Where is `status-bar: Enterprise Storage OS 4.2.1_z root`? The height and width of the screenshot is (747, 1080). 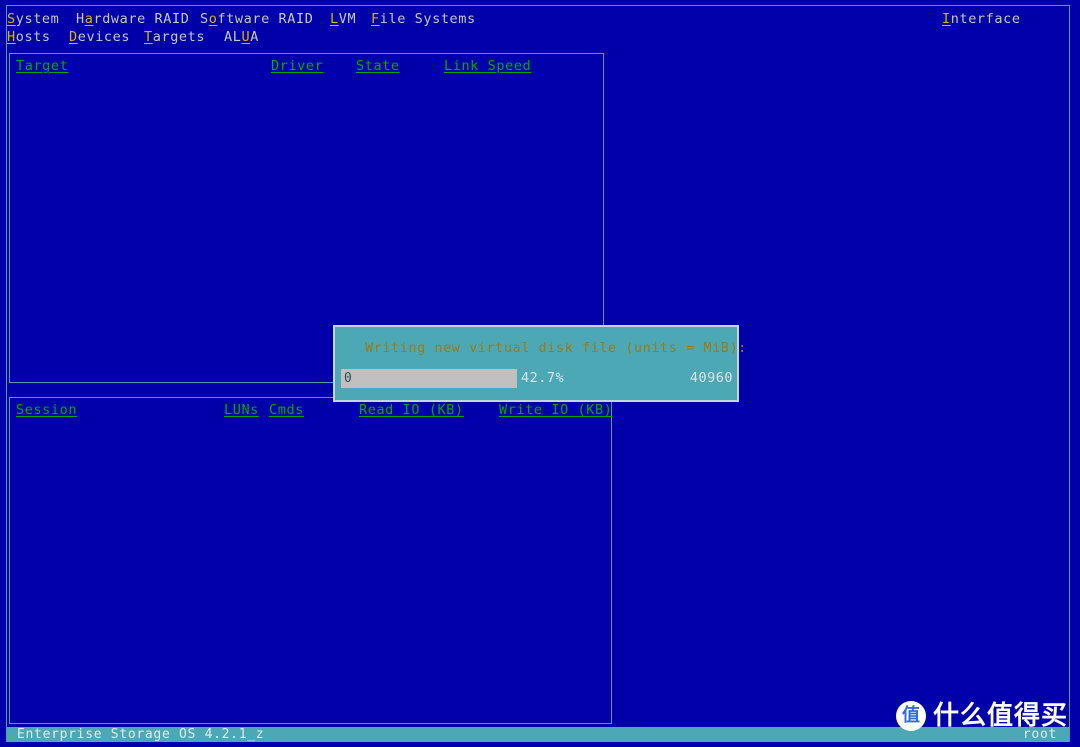 status-bar: Enterprise Storage OS 4.2.1_z root is located at coordinates (538, 734).